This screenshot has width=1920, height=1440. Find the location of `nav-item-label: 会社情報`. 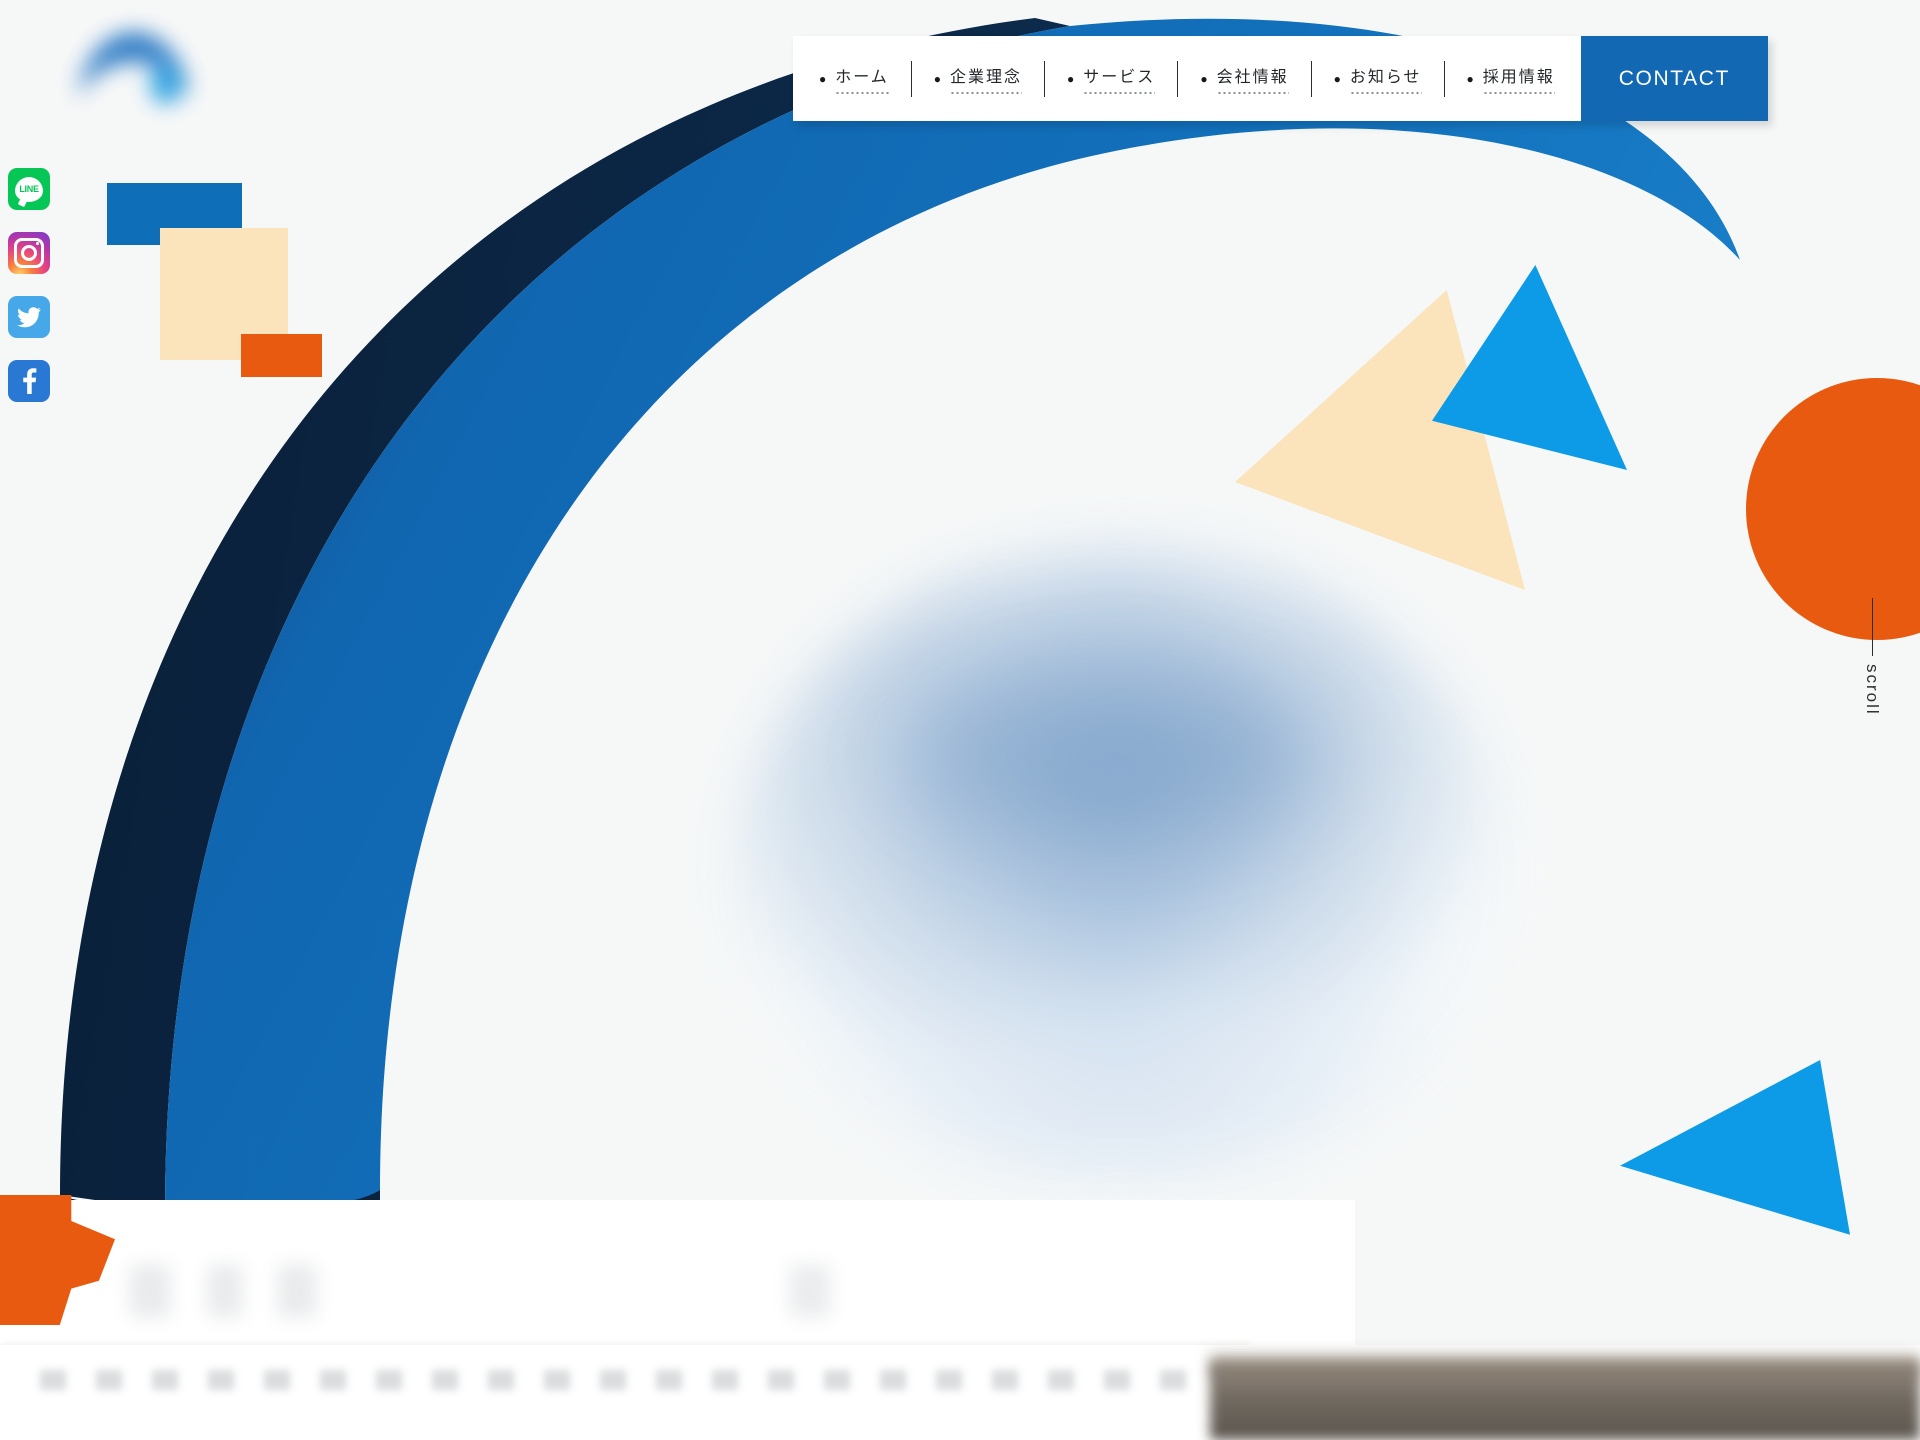

nav-item-label: 会社情報 is located at coordinates (1252, 78).